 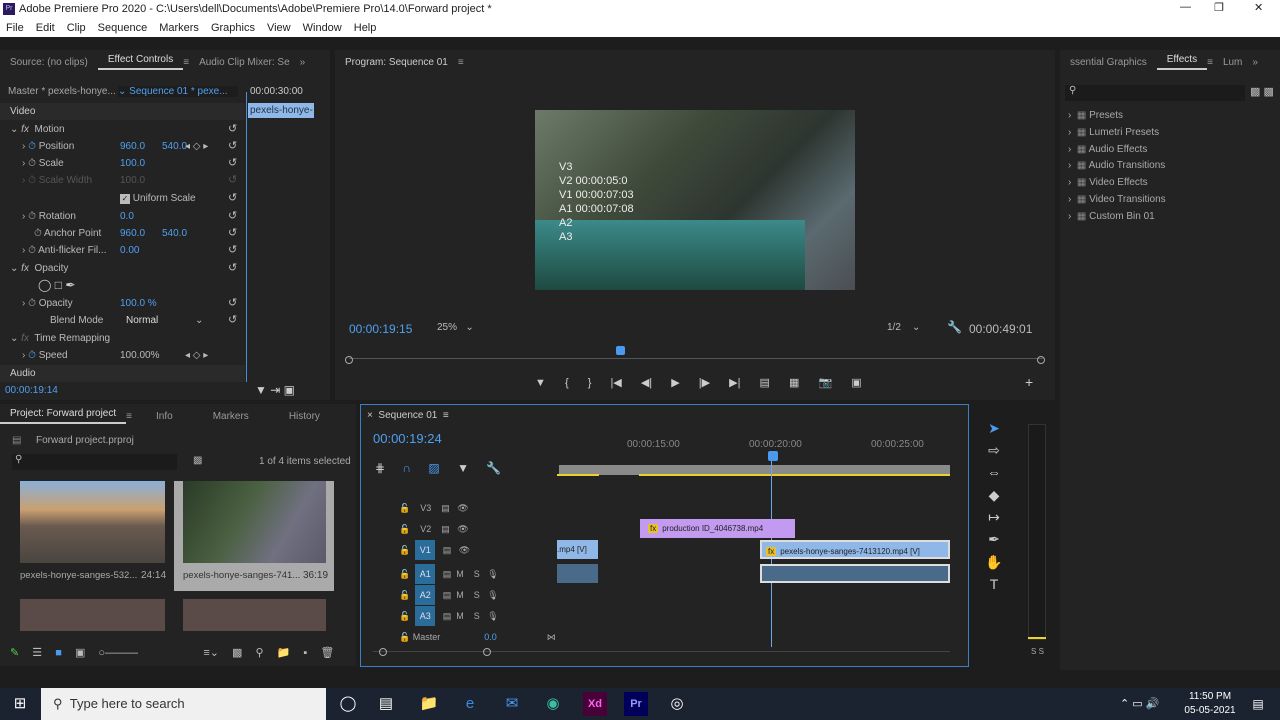 What do you see at coordinates (408, 415) in the screenshot?
I see `timeline-tab: × Sequence 01 ≡` at bounding box center [408, 415].